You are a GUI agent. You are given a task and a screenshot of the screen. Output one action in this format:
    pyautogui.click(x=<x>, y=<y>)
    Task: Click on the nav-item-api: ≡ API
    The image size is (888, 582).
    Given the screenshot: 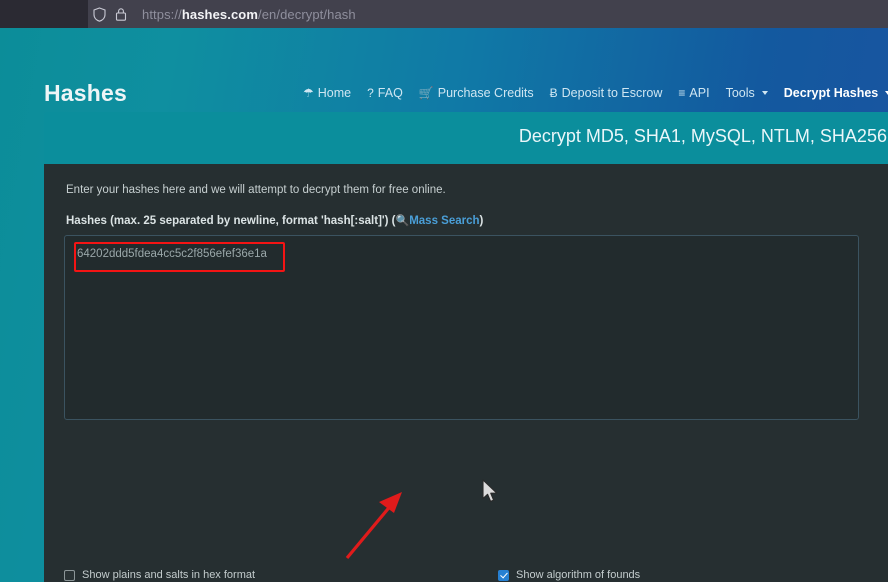 What is the action you would take?
    pyautogui.click(x=693, y=93)
    